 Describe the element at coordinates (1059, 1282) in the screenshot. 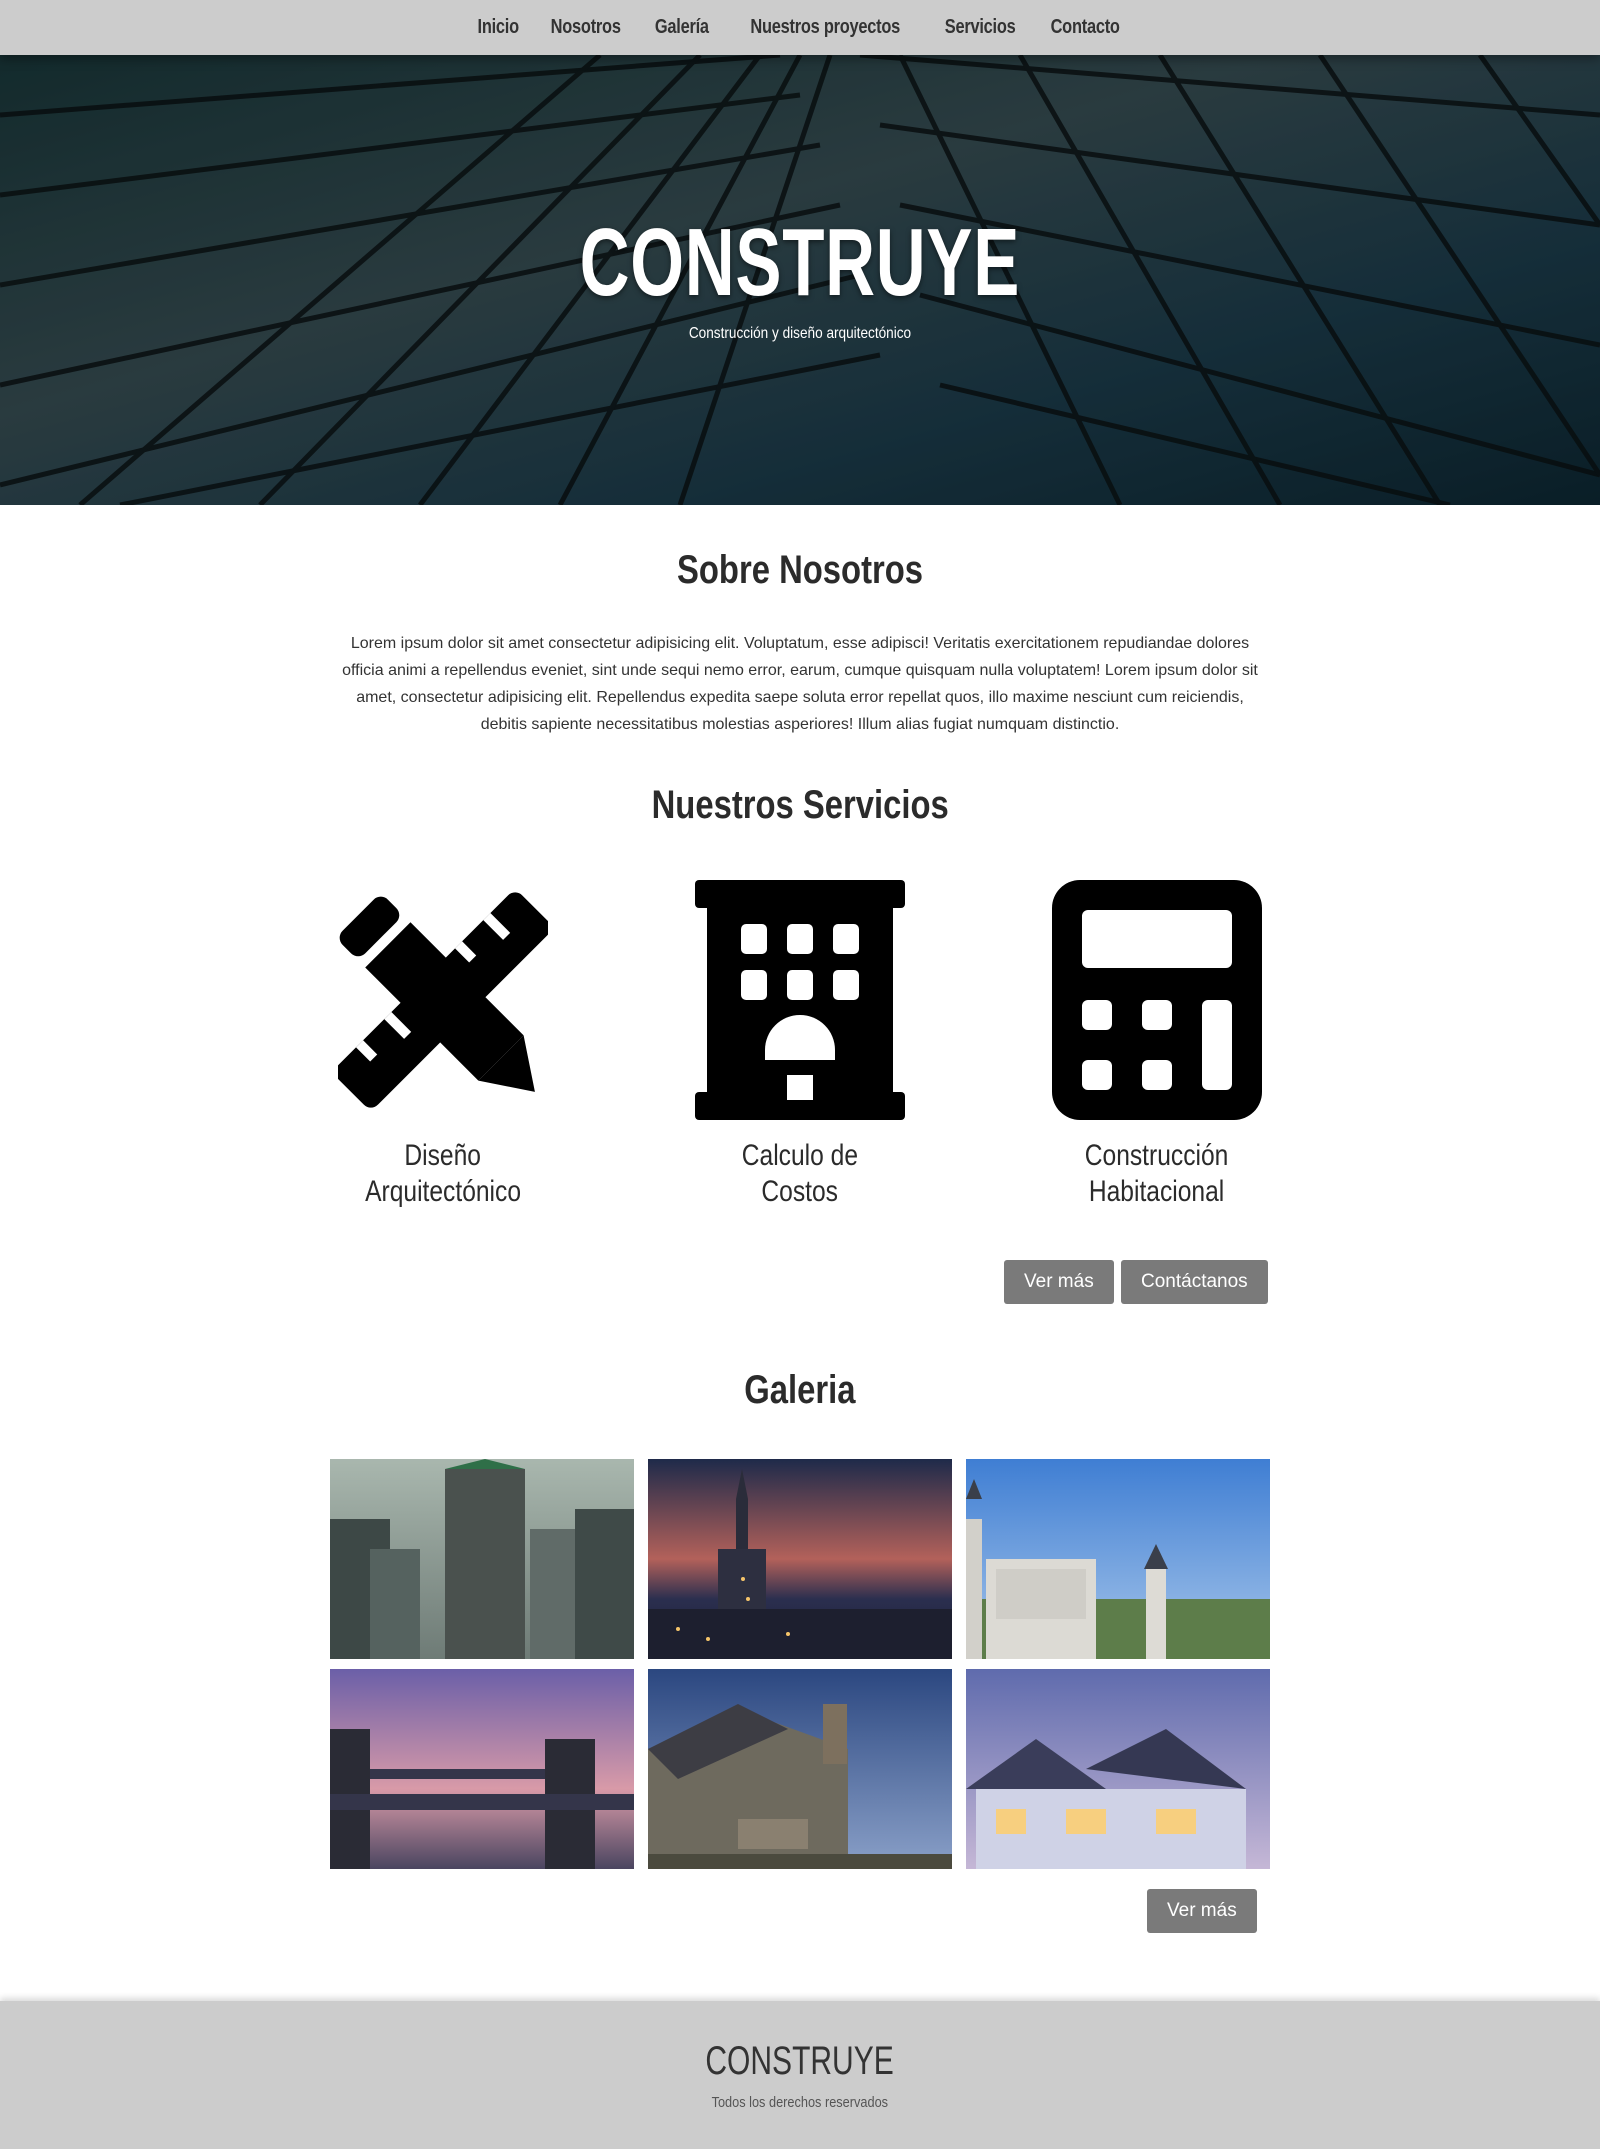

I see `services-more-button: Ver más` at that location.